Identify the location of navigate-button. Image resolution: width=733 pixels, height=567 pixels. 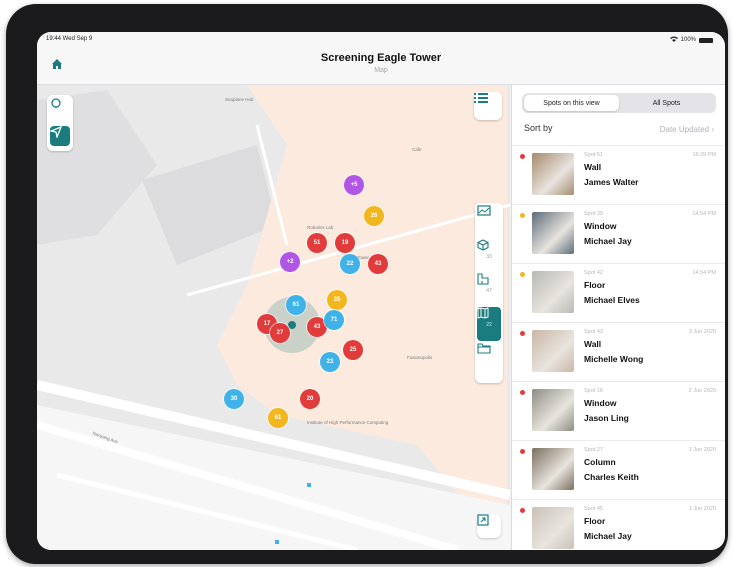
(60, 136).